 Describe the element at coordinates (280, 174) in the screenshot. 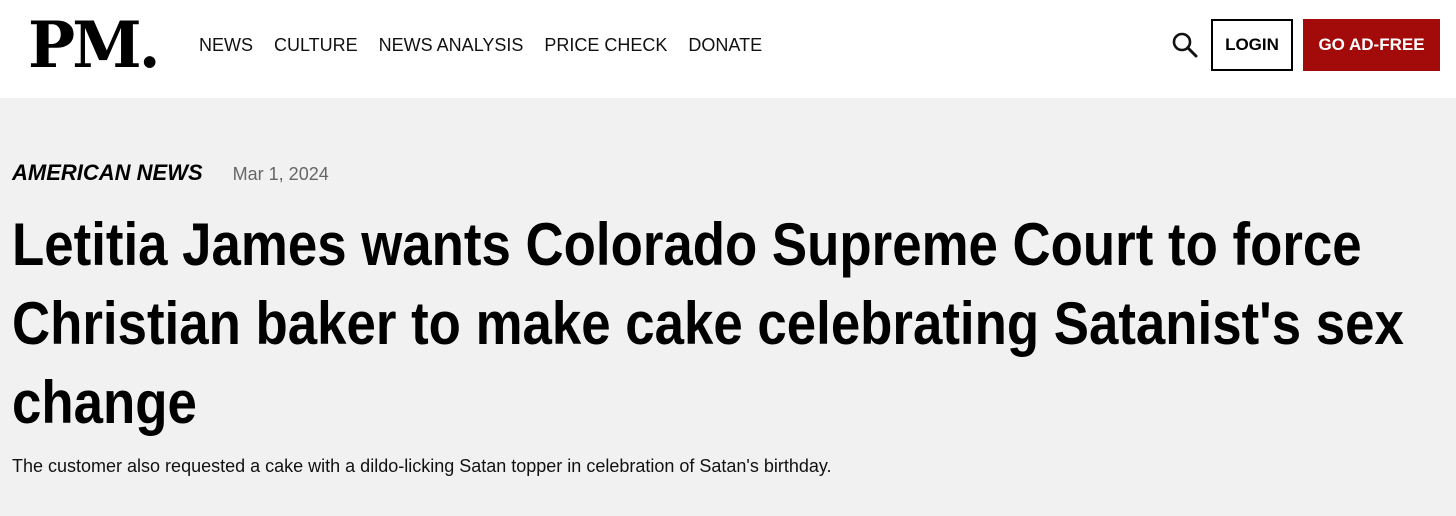

I see `article-date: Mar 1, 2024` at that location.